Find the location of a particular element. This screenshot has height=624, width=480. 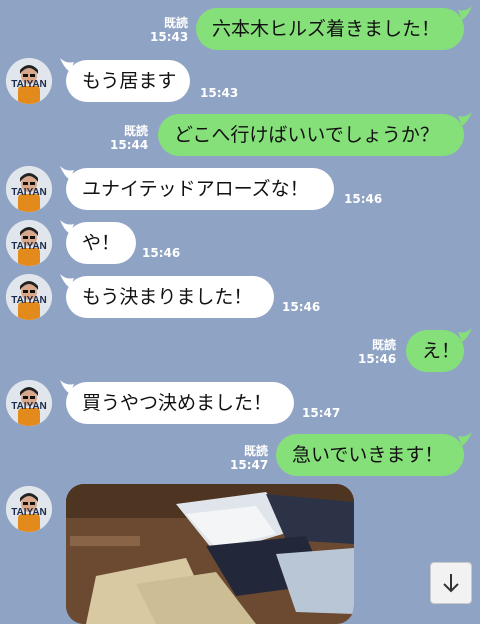

incoming-message-bubble: 買うやつ決めました！ is located at coordinates (180, 403).